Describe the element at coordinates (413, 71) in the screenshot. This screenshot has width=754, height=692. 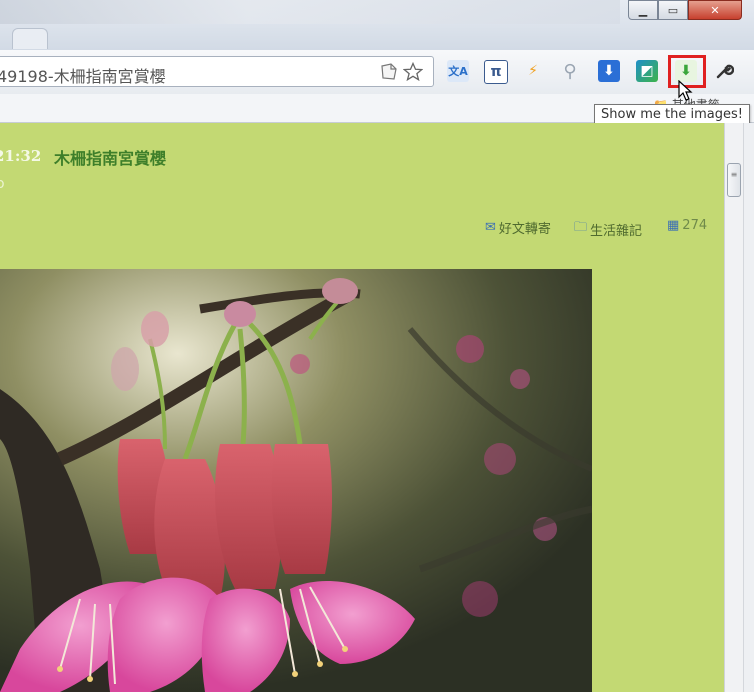
I see `star-icon` at that location.